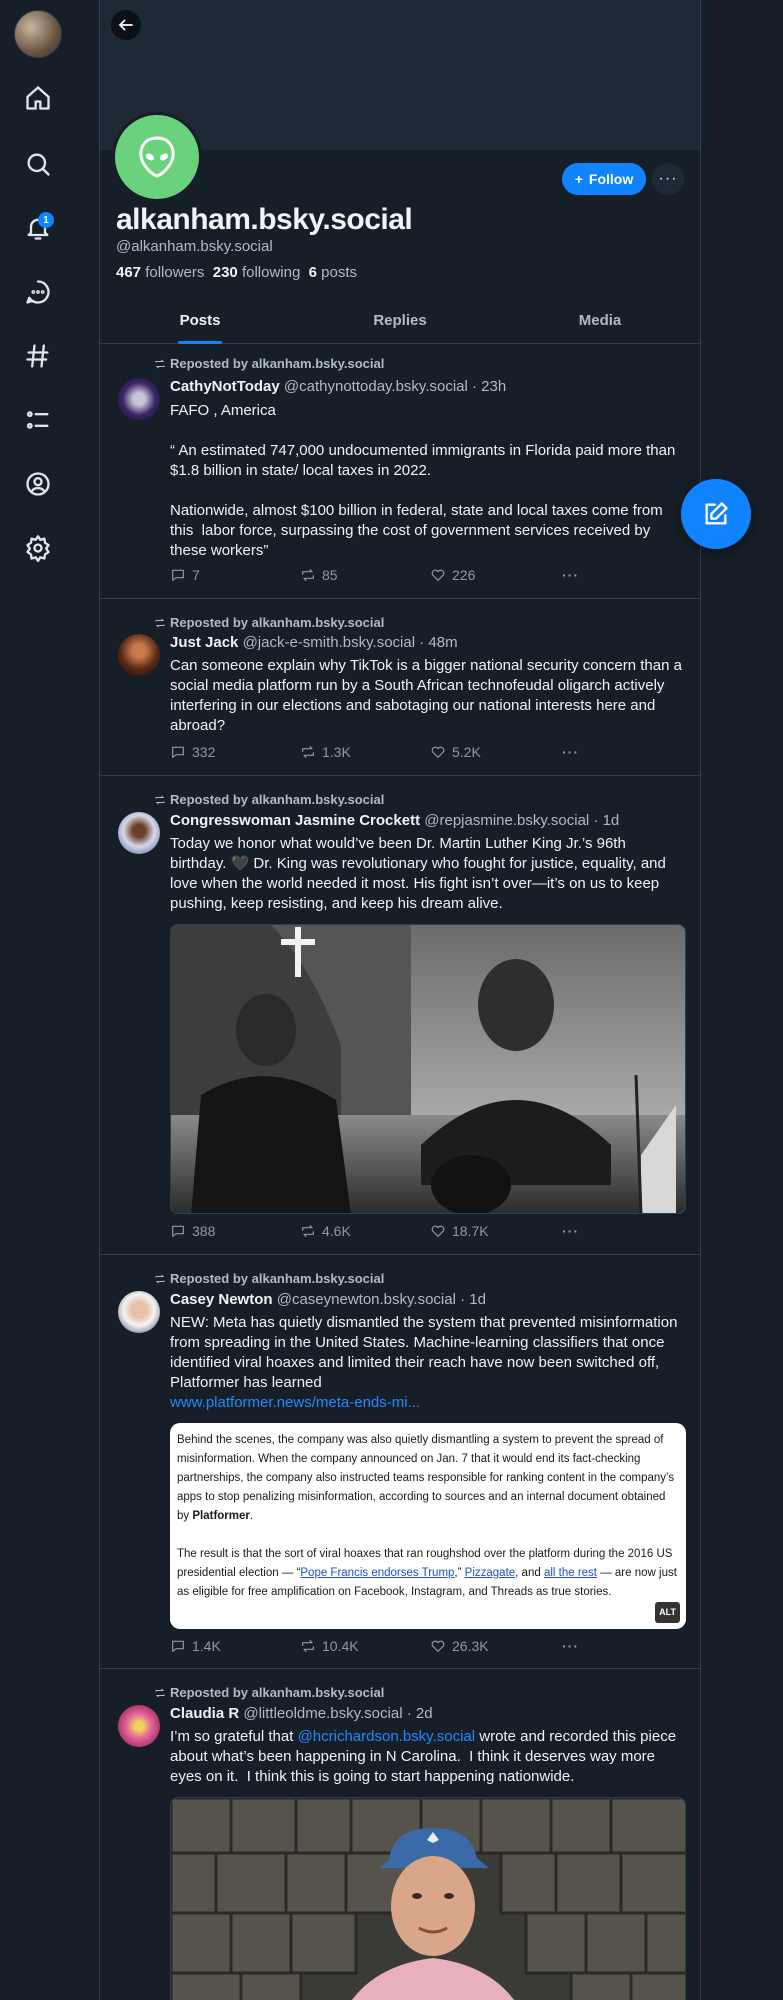 Image resolution: width=783 pixels, height=2000 pixels. I want to click on profile-avatar, so click(157, 157).